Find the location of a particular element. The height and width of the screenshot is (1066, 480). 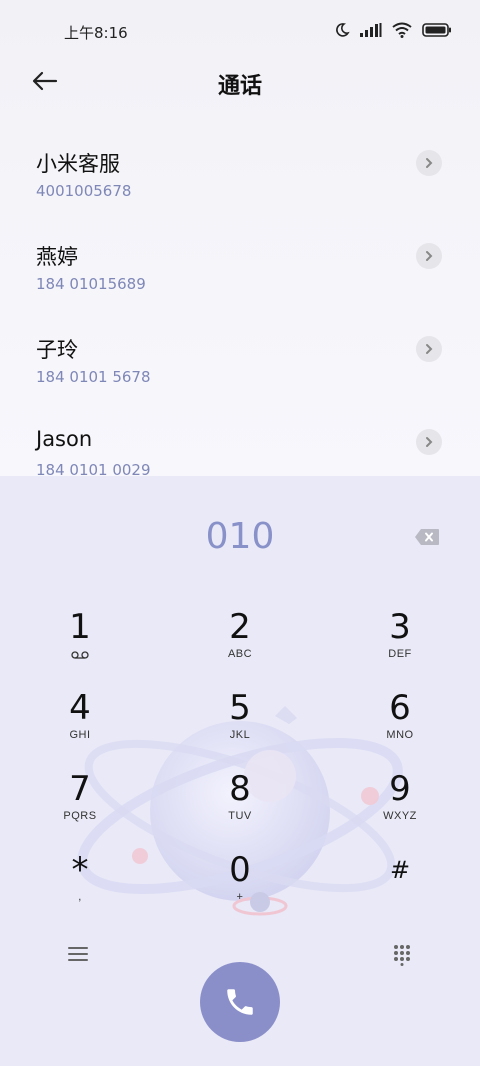

key-letters: TUV is located at coordinates (240, 816).